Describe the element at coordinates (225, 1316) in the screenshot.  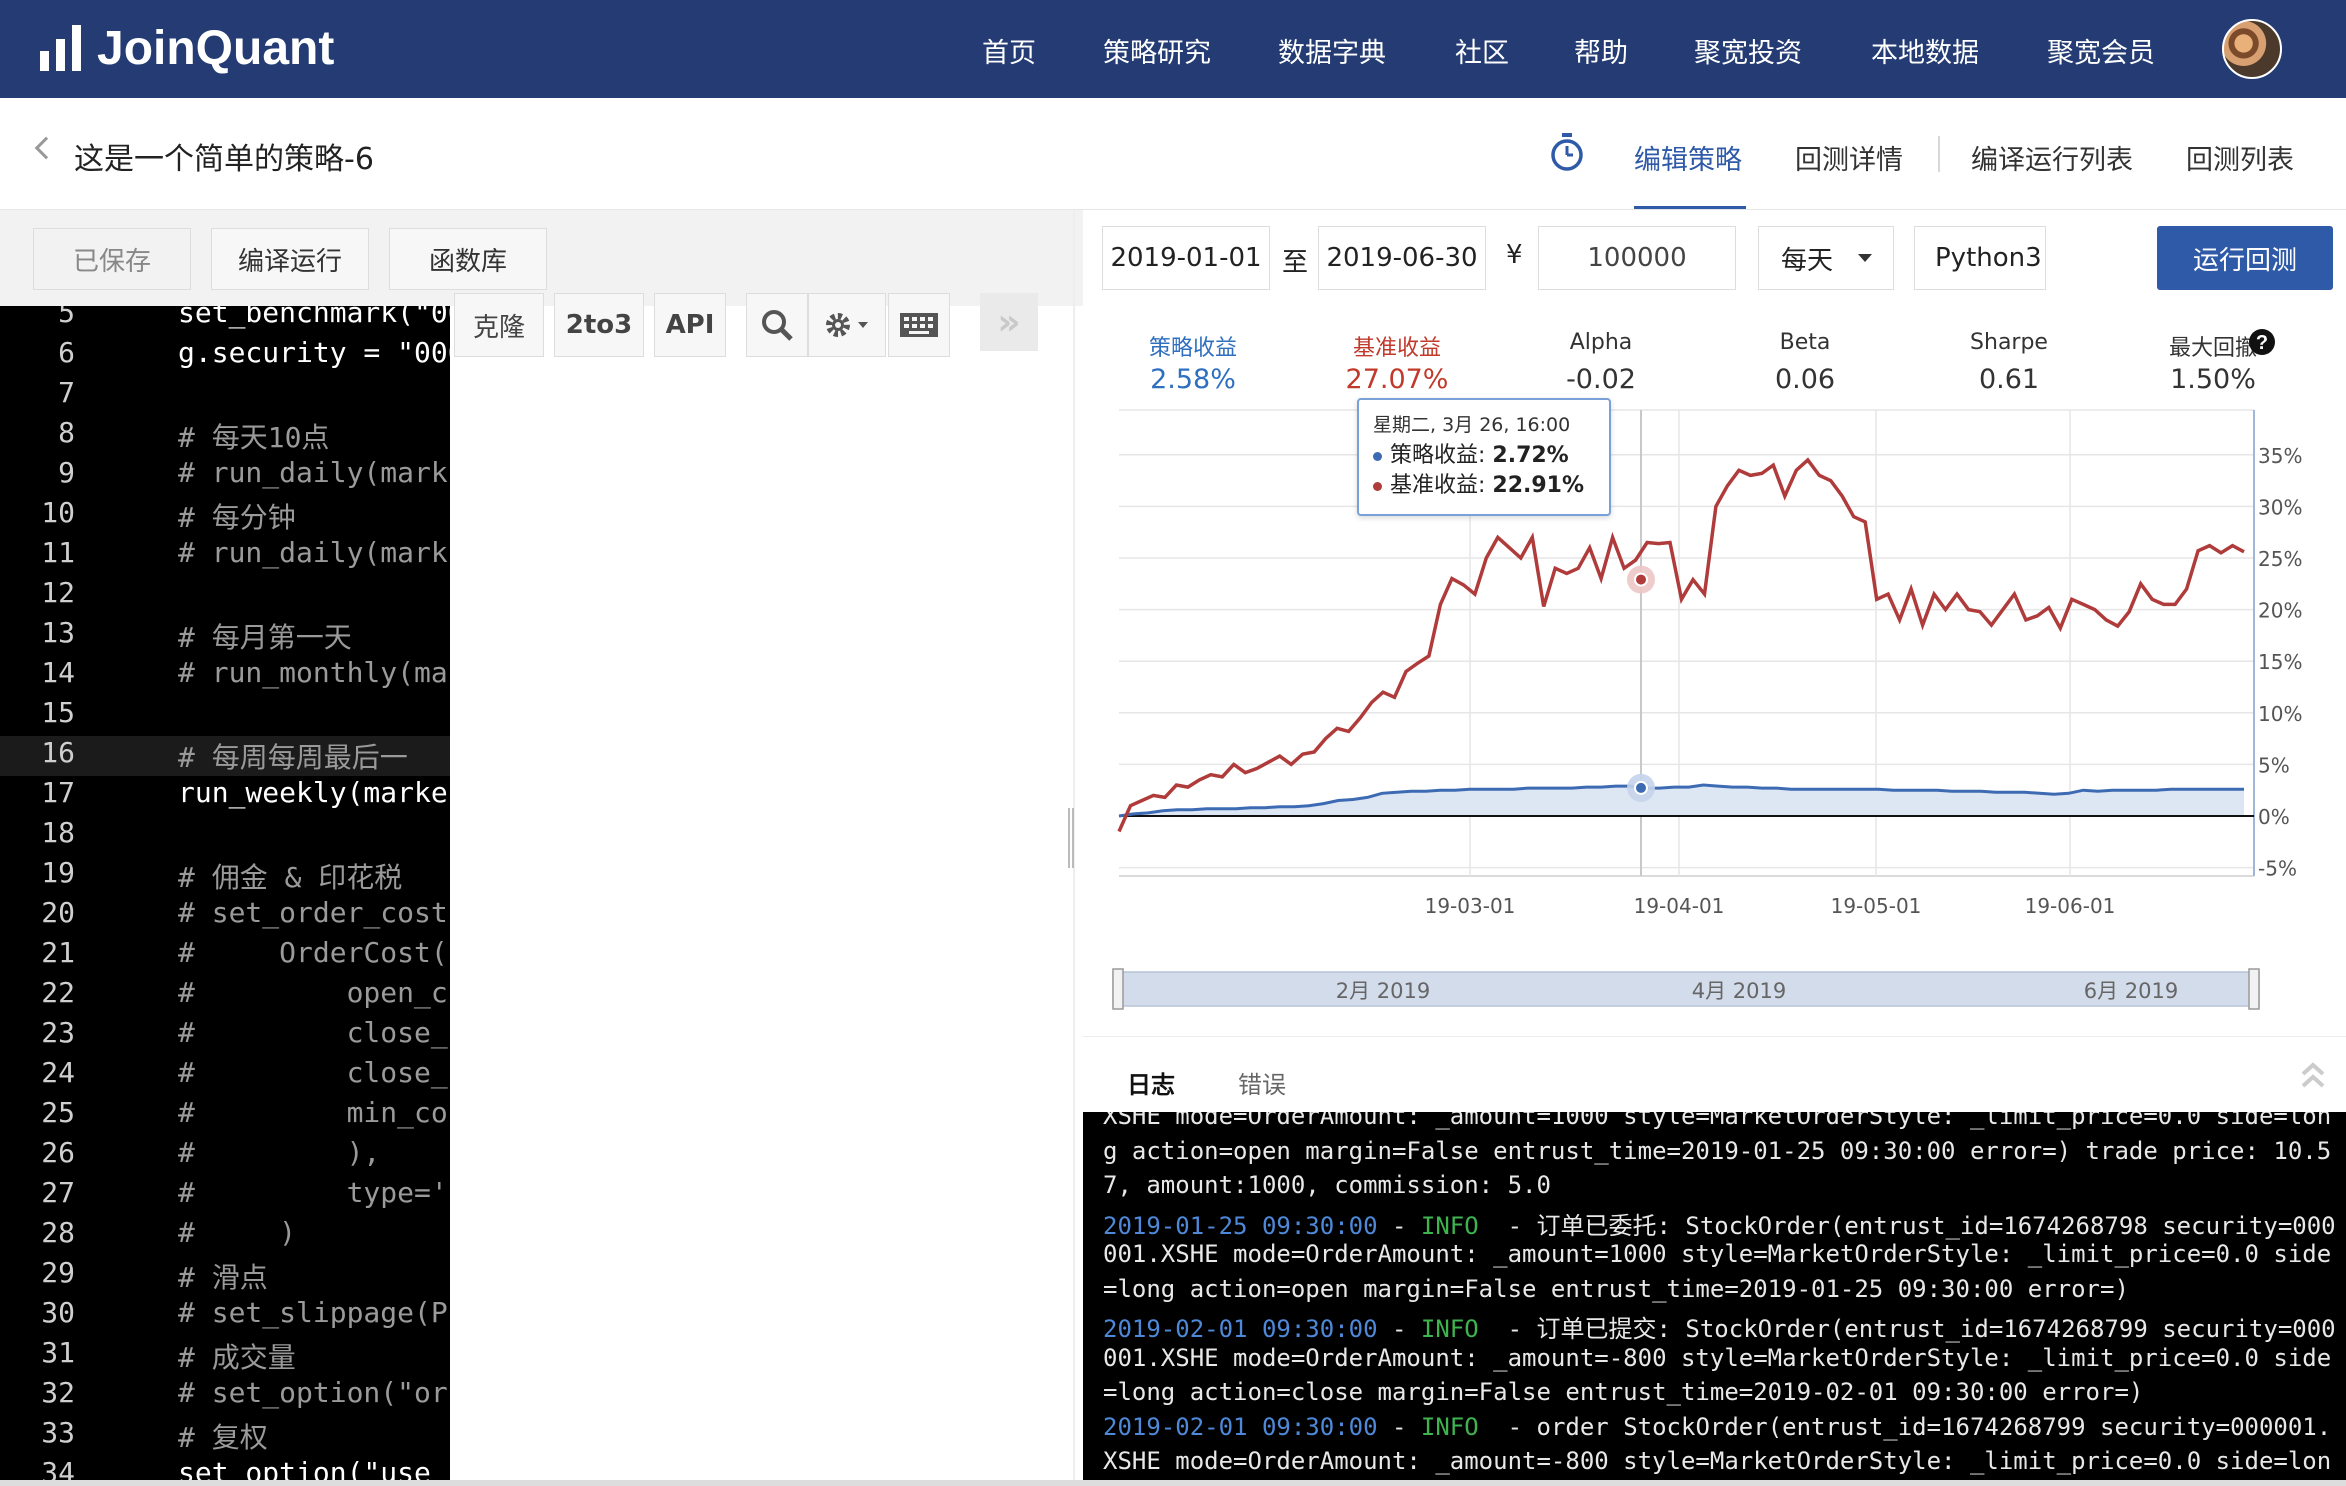
I see `code-line: 30 # set_slippage(P` at that location.